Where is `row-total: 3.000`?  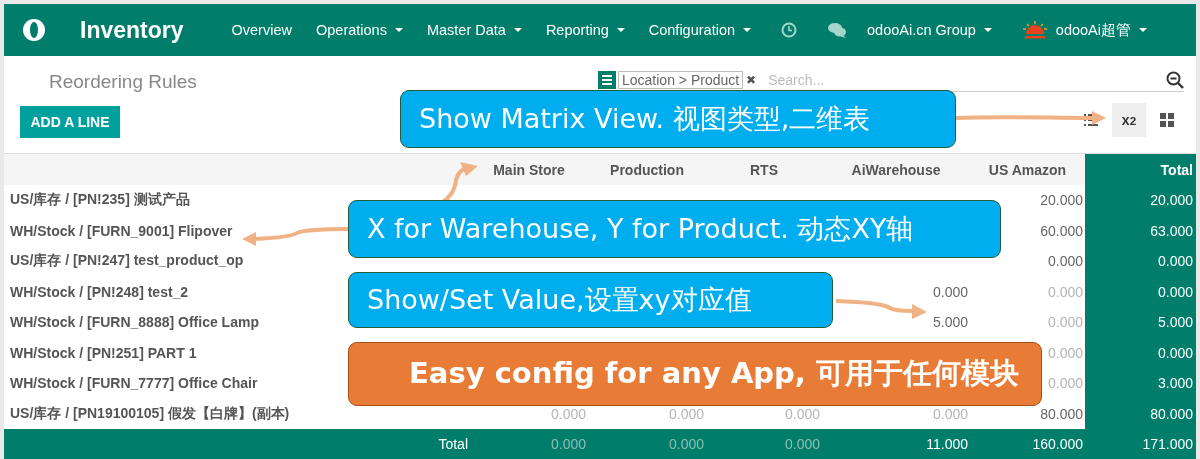
row-total: 3.000 is located at coordinates (1140, 383).